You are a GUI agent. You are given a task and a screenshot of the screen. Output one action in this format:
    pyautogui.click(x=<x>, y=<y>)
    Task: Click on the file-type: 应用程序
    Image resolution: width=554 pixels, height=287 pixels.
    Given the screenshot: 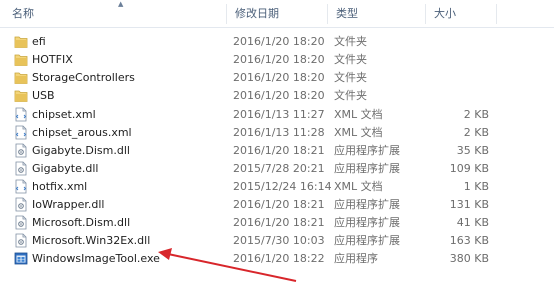 What is the action you would take?
    pyautogui.click(x=356, y=258)
    